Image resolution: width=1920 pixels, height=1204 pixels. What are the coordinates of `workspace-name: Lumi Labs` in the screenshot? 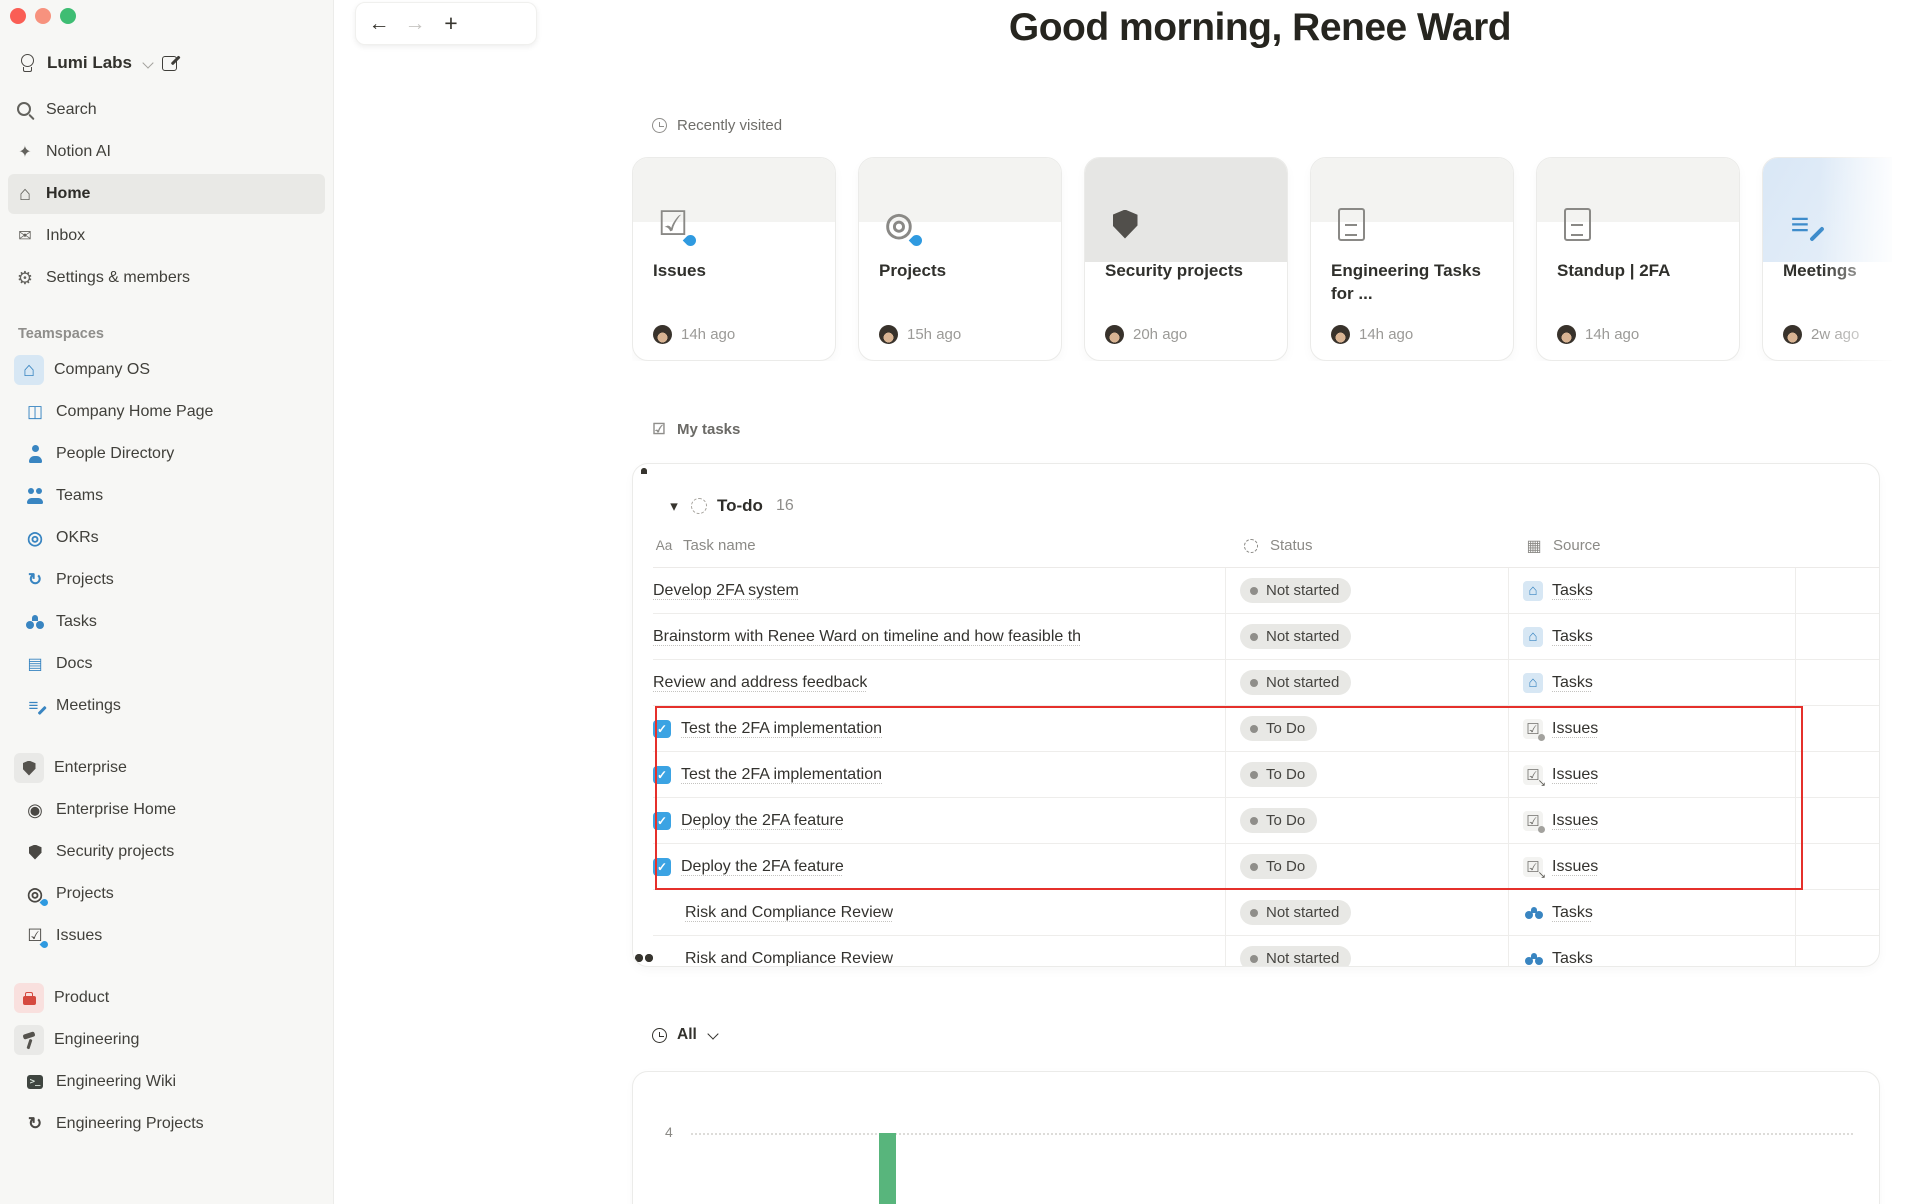 It's located at (90, 62).